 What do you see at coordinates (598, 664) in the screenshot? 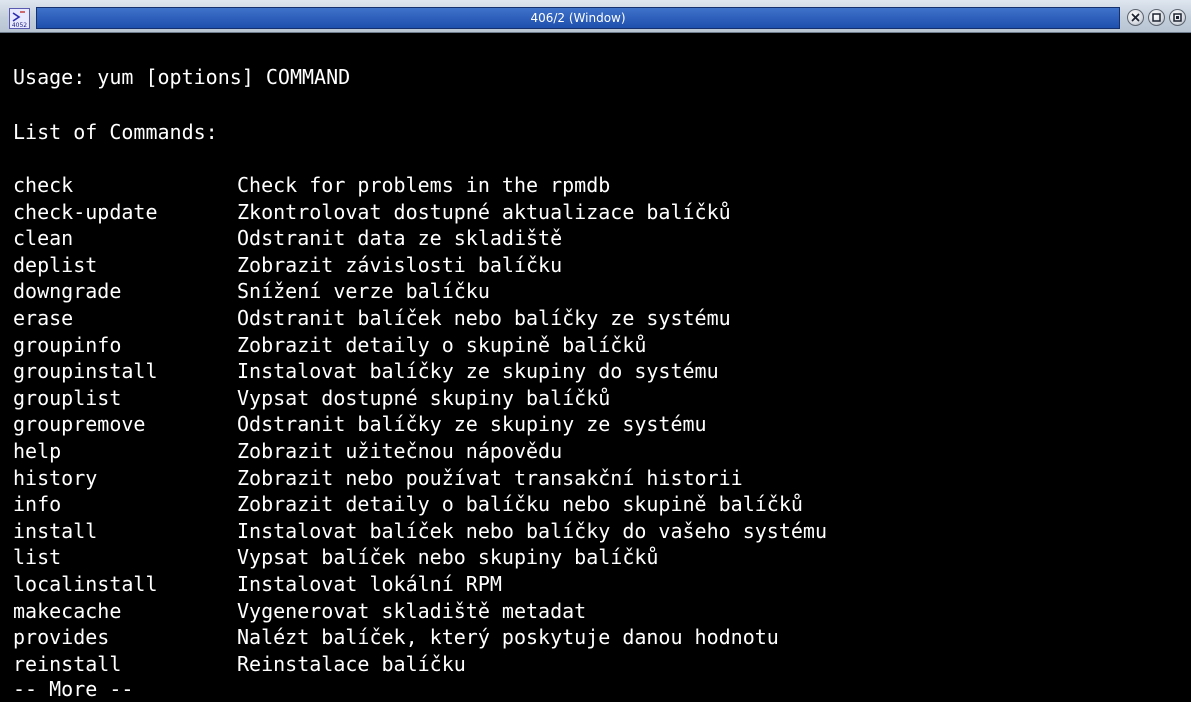
I see `command-row: reinstall Reinstalace balíčku` at bounding box center [598, 664].